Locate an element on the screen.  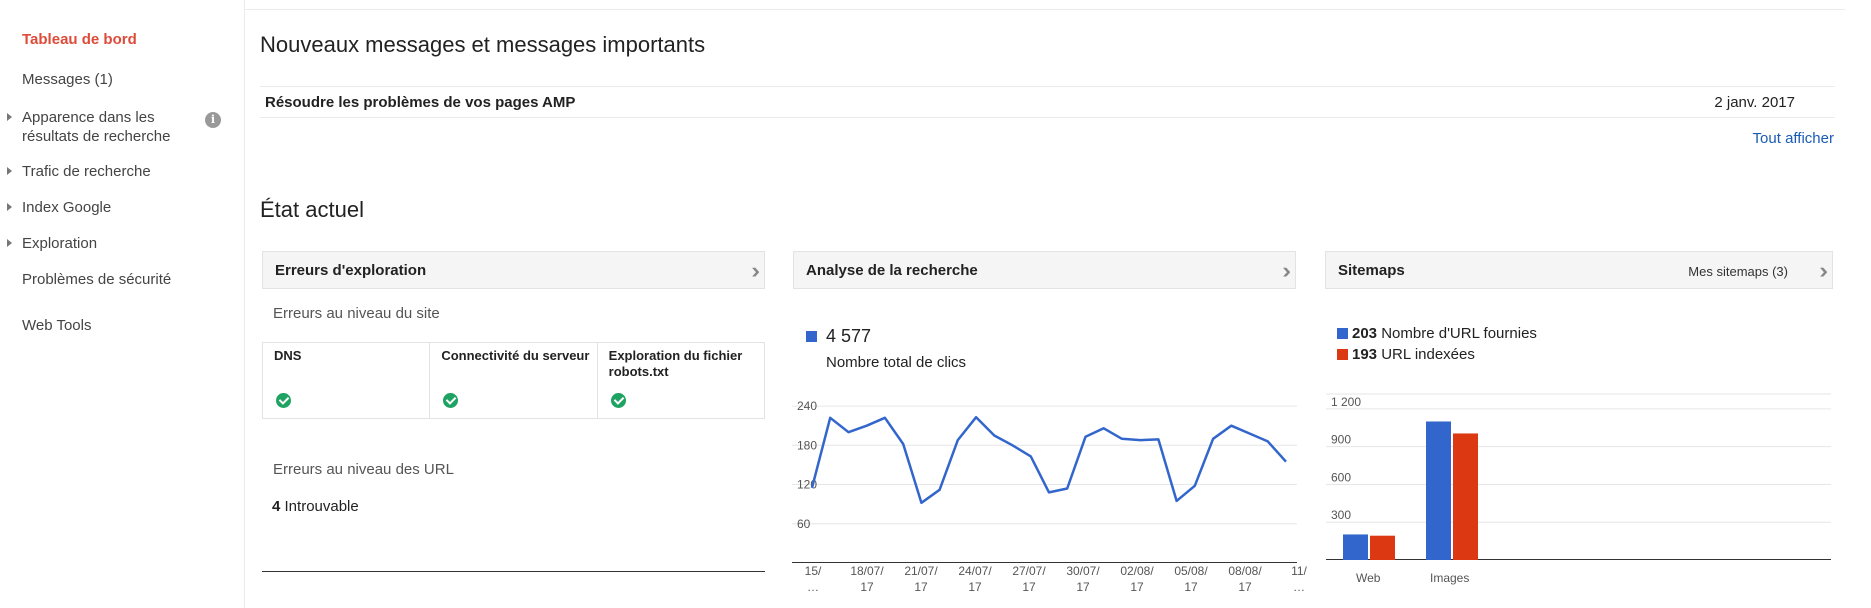
url-level-errors-label: Erreurs au niveau des URL is located at coordinates (363, 469).